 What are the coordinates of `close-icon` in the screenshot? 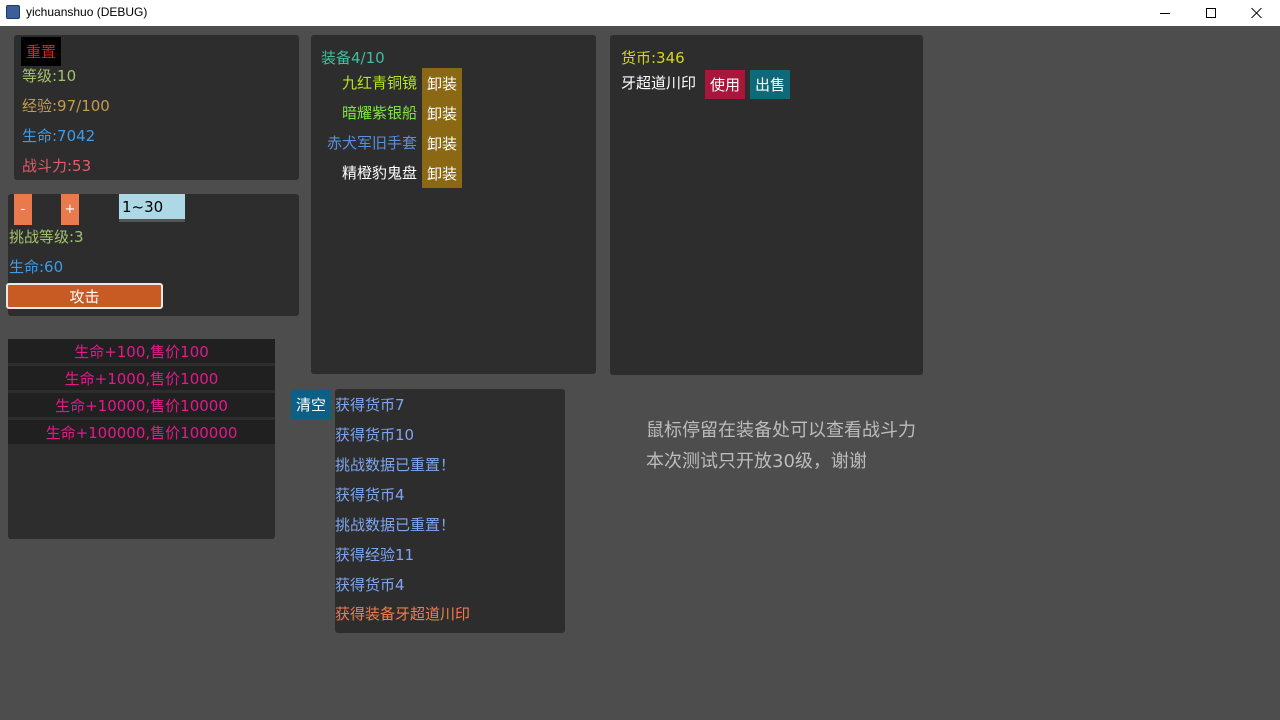 It's located at (1257, 13).